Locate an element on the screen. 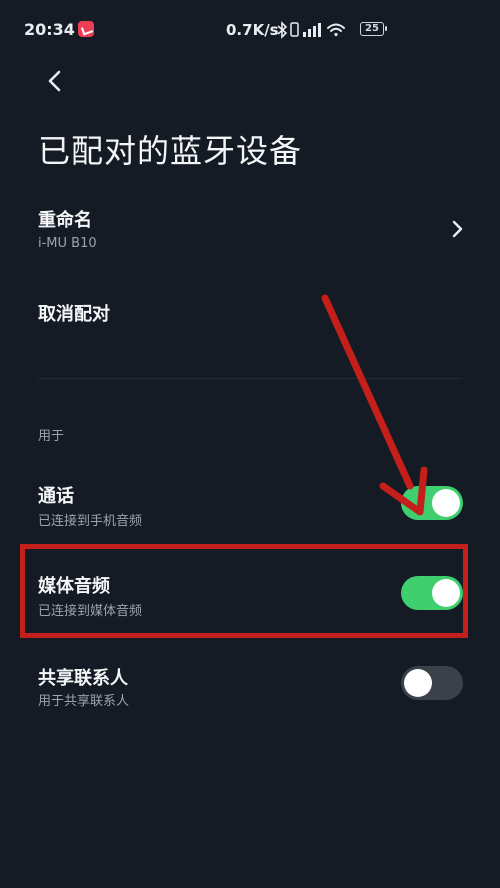 The image size is (500, 888). call-audio-label: 通话 is located at coordinates (56, 496).